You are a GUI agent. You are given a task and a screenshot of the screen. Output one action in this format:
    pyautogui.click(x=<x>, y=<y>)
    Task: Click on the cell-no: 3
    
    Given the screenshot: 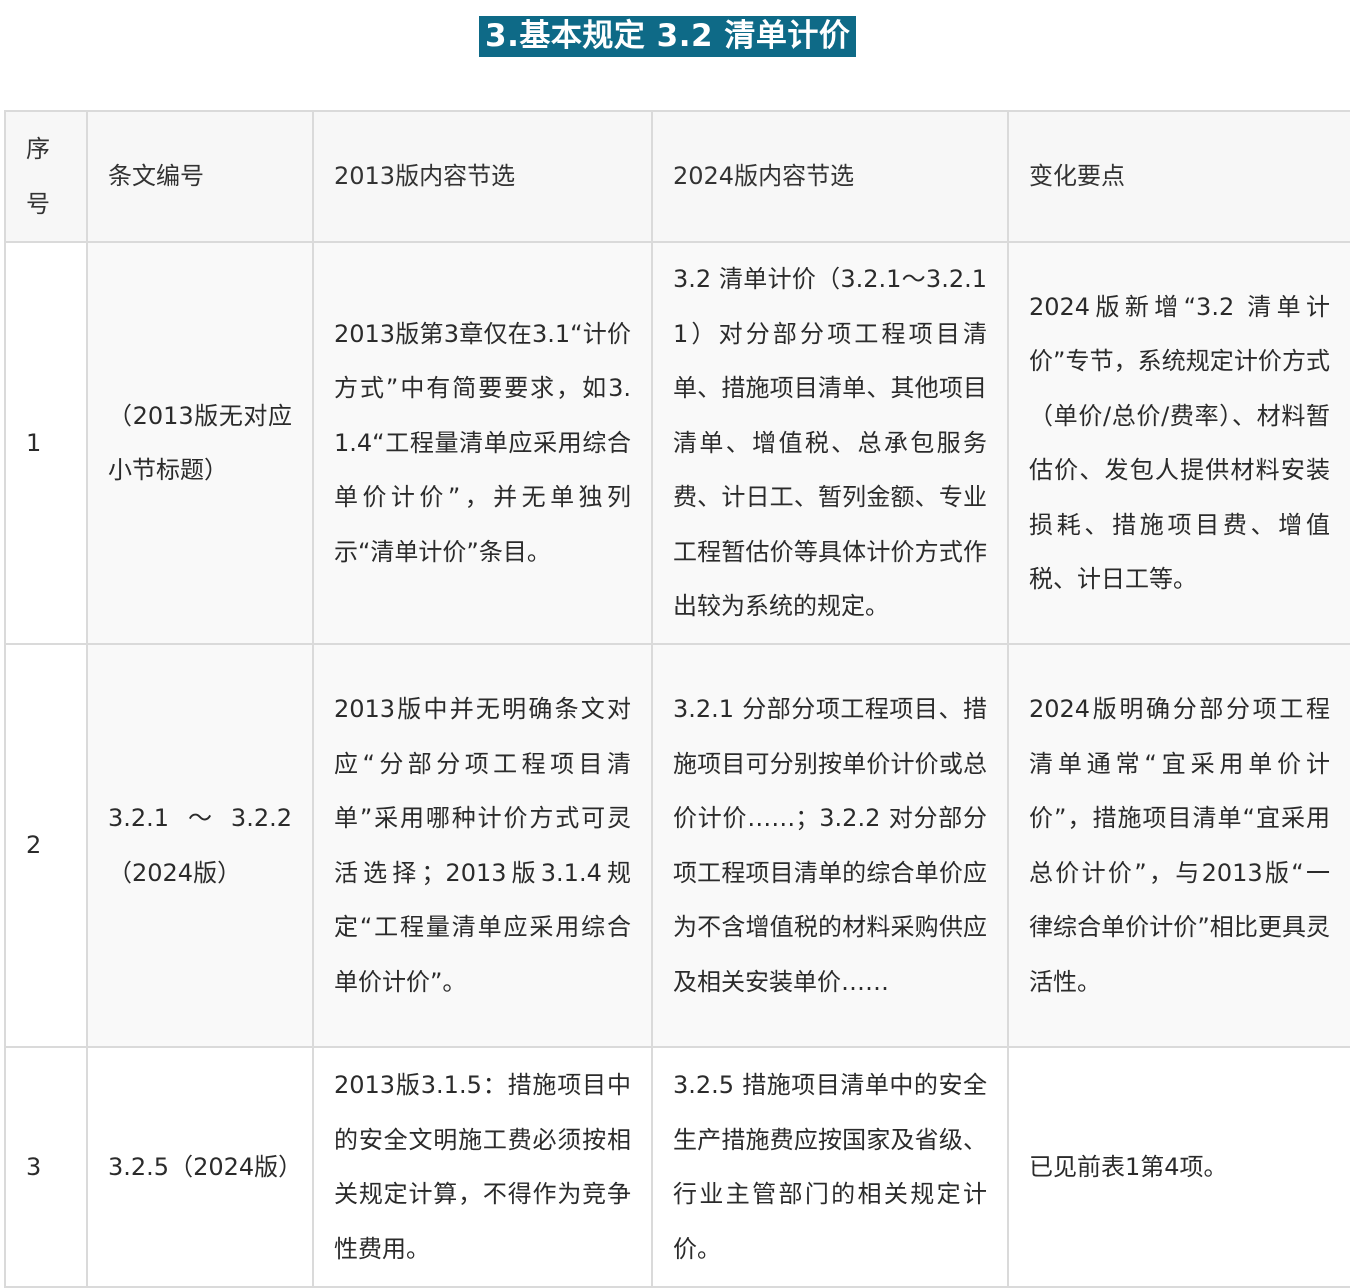 What is the action you would take?
    pyautogui.click(x=46, y=1167)
    